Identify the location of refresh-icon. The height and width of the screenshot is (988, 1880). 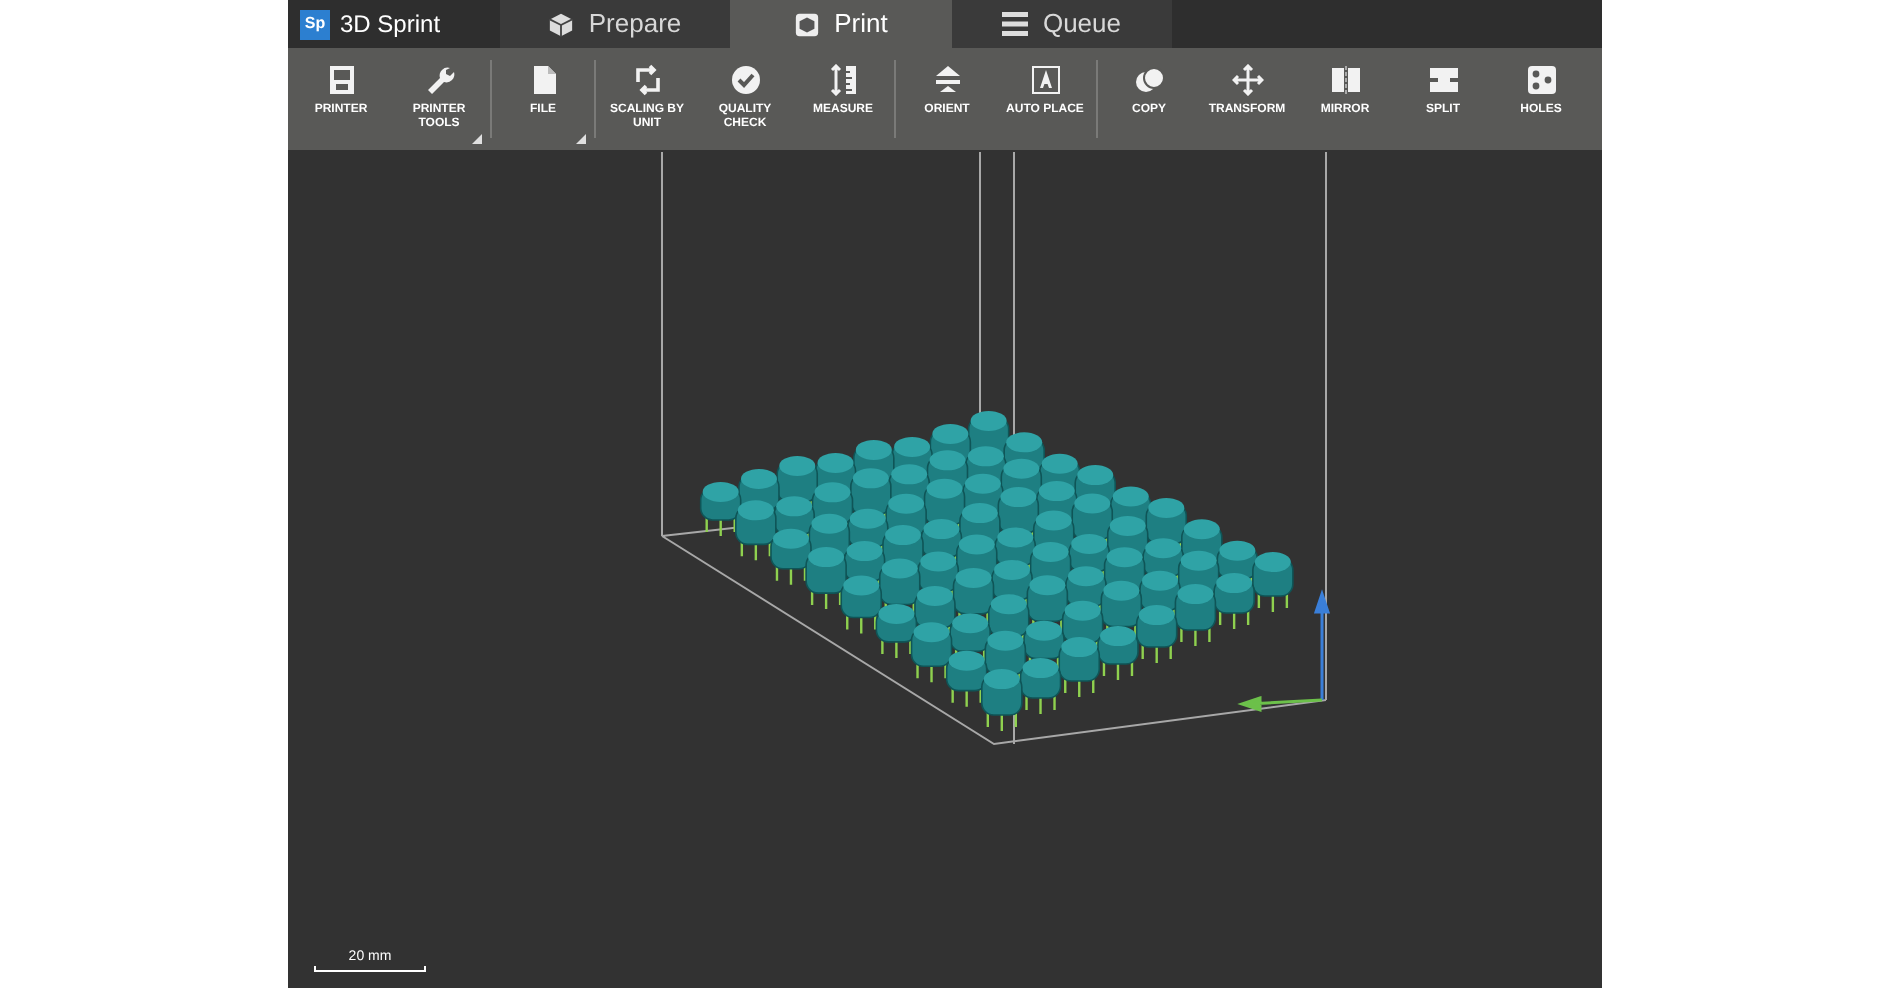
(647, 80).